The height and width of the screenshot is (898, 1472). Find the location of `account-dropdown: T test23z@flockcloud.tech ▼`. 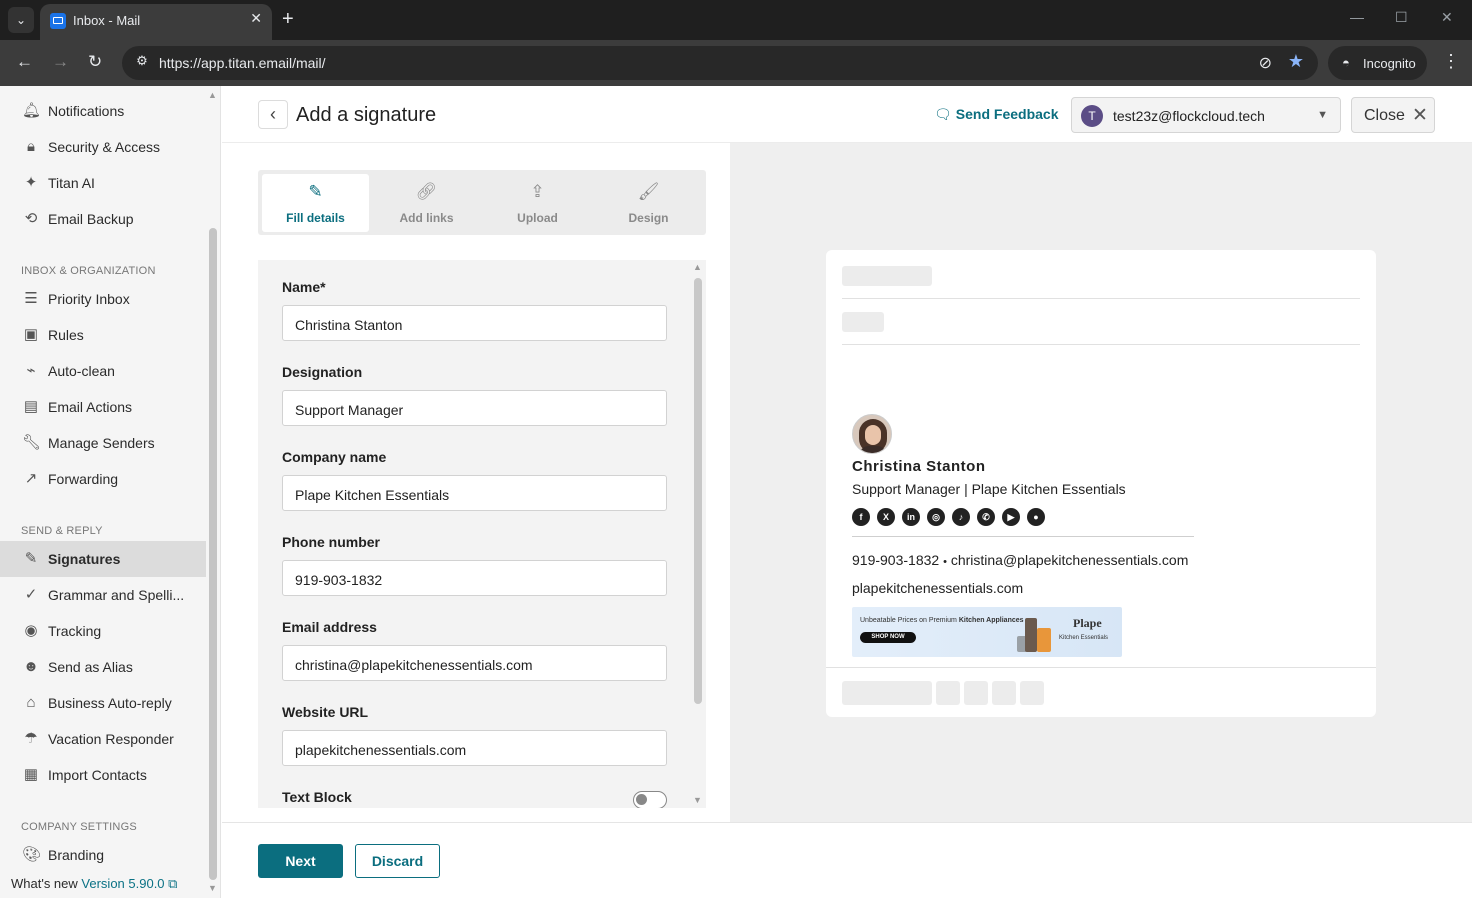

account-dropdown: T test23z@flockcloud.tech ▼ is located at coordinates (1206, 115).